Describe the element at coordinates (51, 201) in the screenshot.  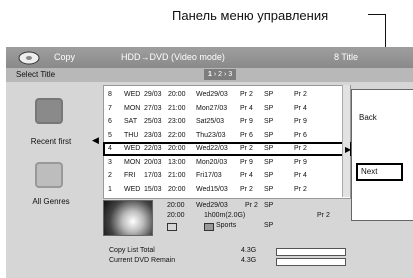
I see `all-genres-button: All Genres` at that location.